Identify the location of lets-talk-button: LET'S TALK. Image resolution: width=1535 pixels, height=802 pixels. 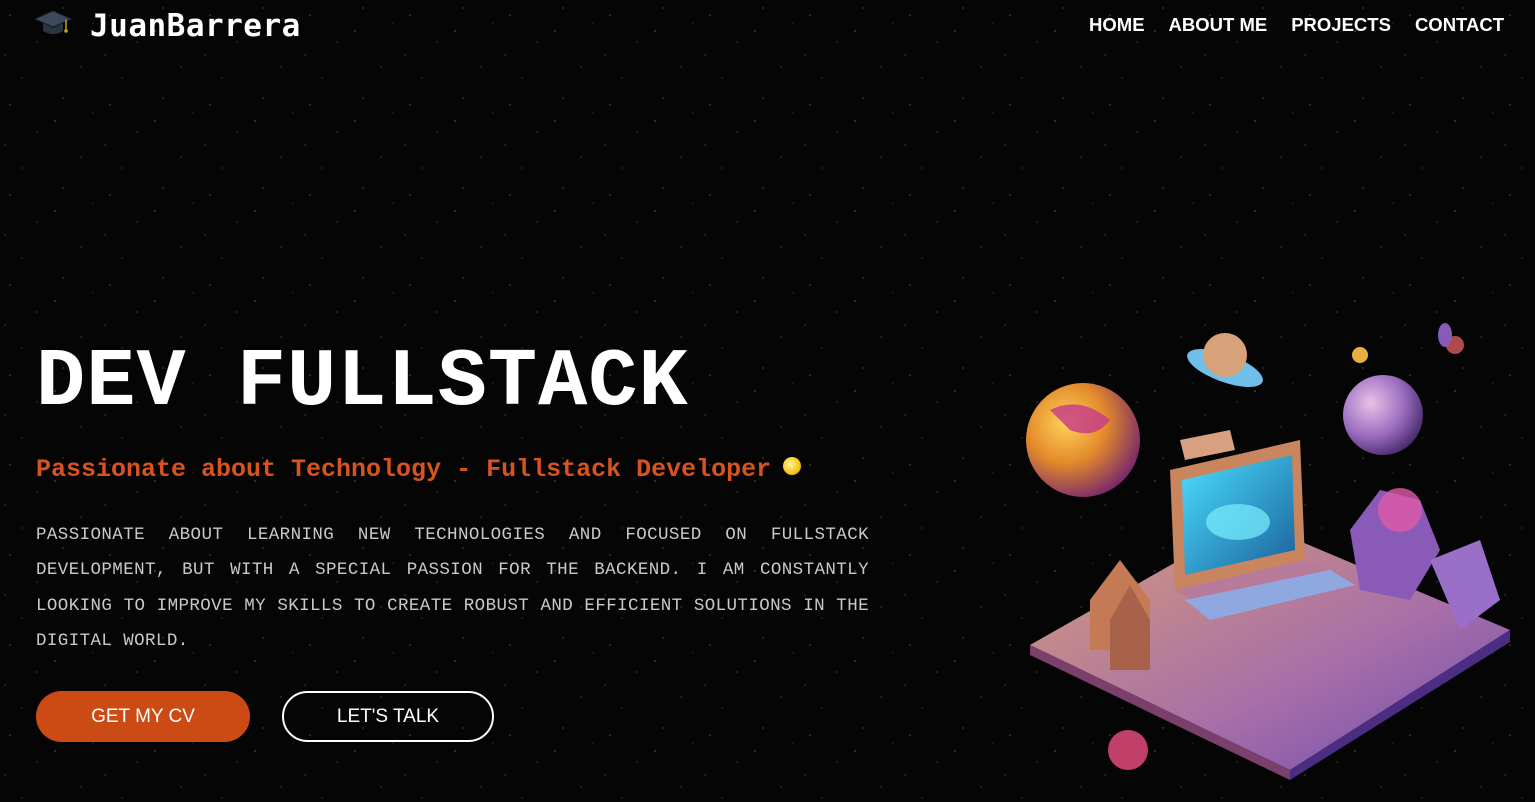
(388, 716).